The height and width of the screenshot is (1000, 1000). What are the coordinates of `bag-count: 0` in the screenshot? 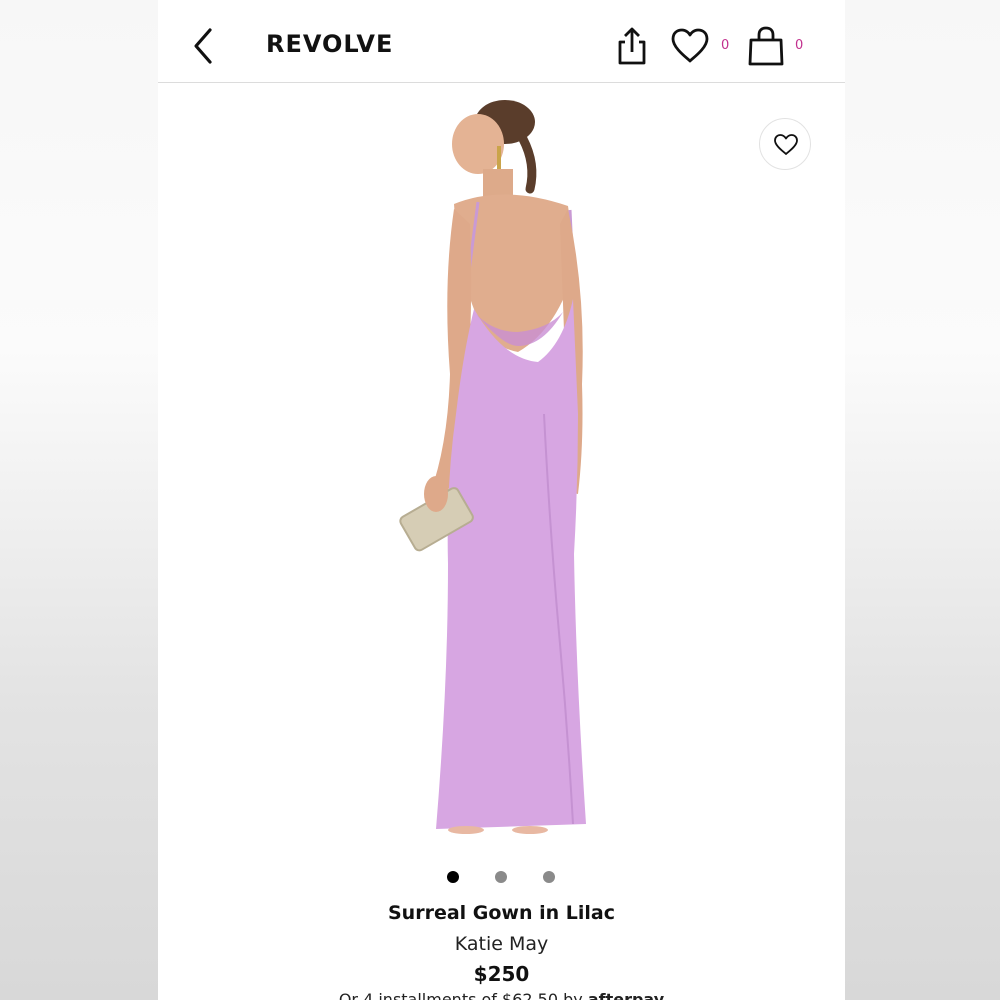 It's located at (799, 45).